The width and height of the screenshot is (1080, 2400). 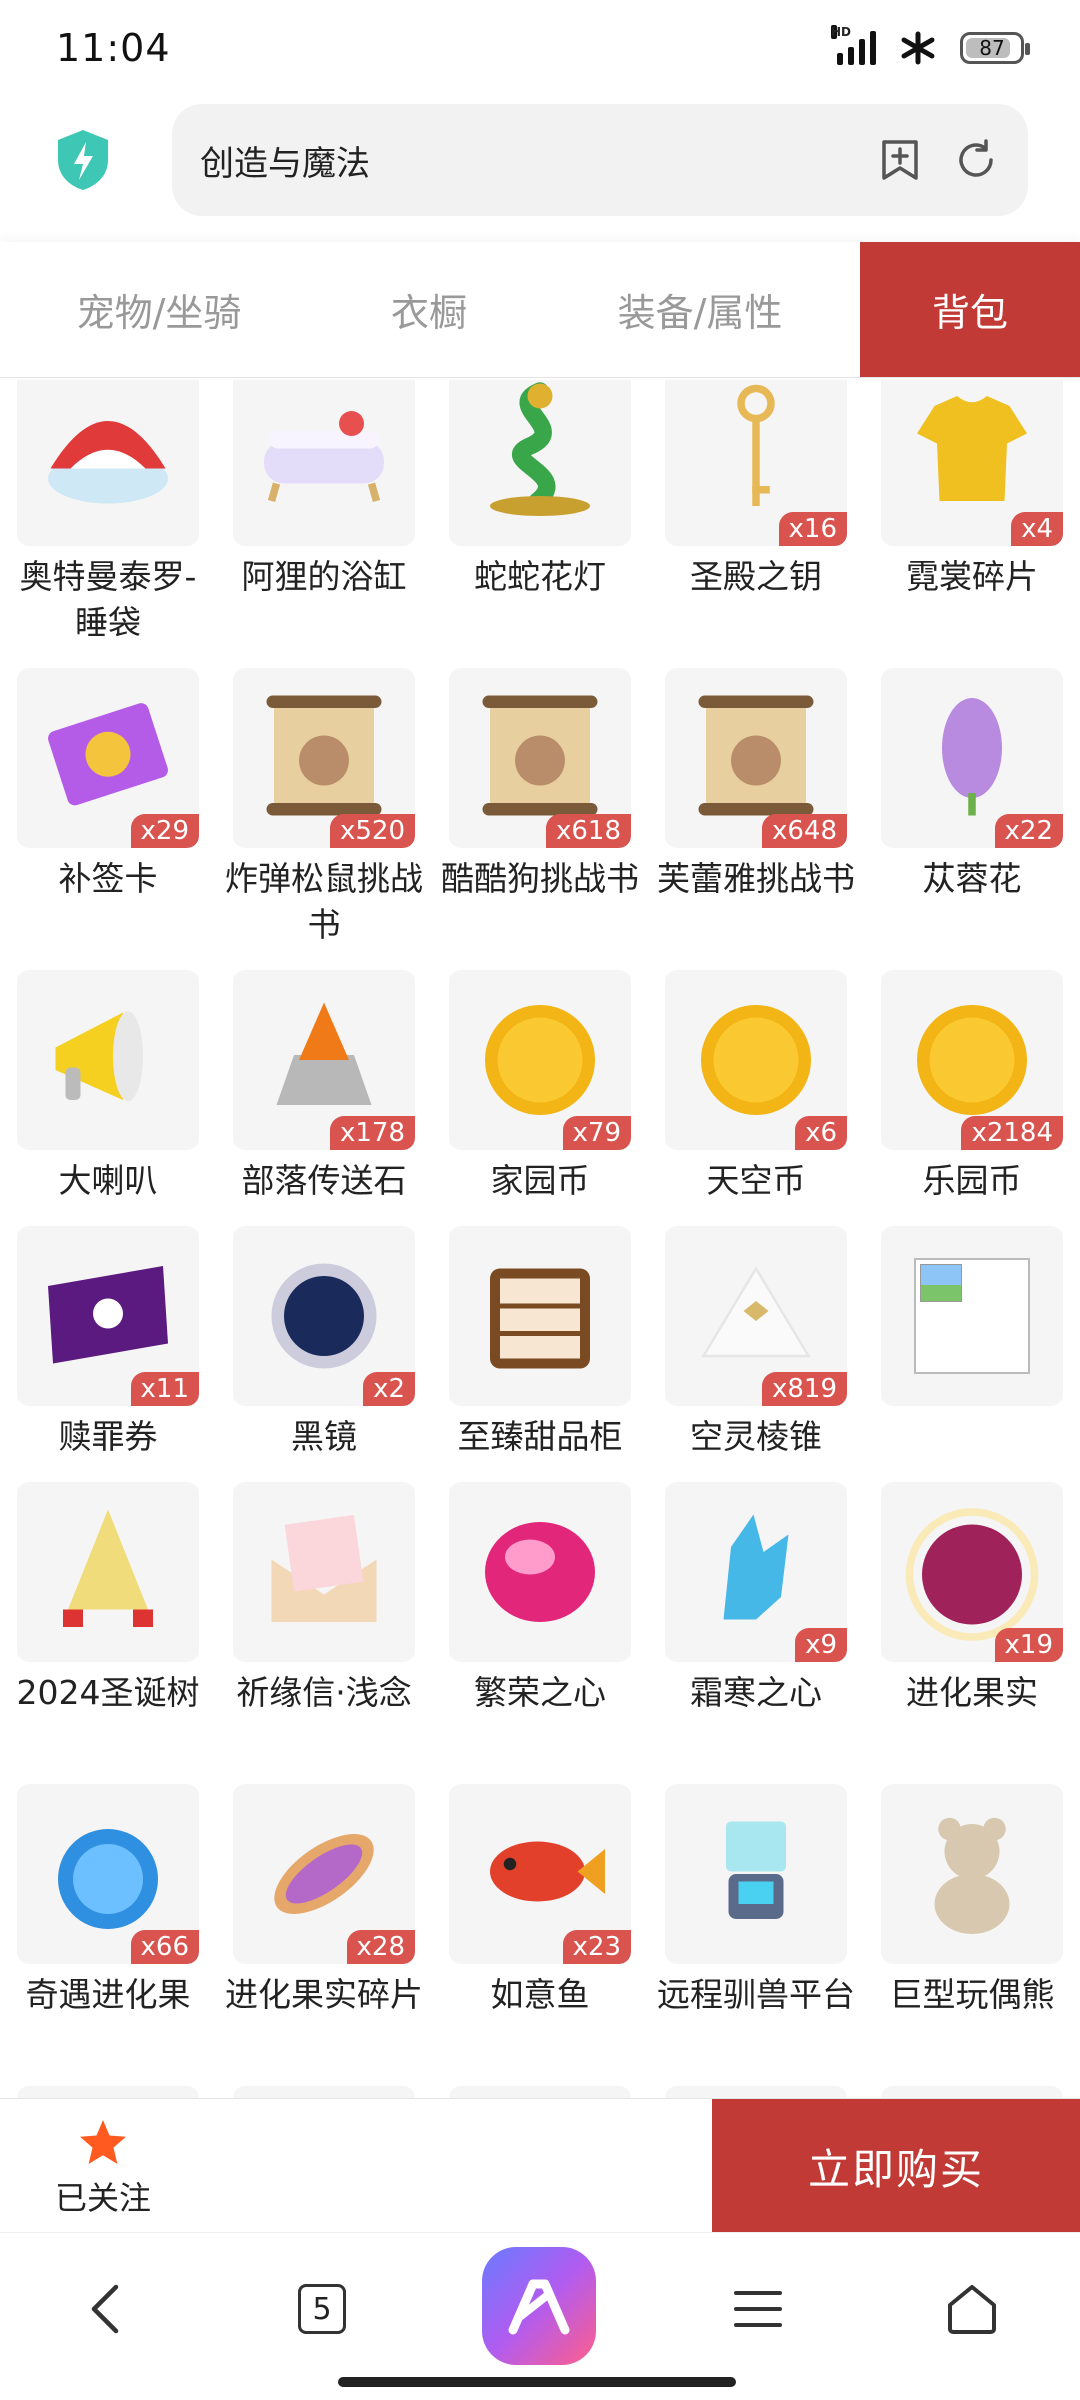 What do you see at coordinates (324, 758) in the screenshot?
I see `item-thumbnail: x520` at bounding box center [324, 758].